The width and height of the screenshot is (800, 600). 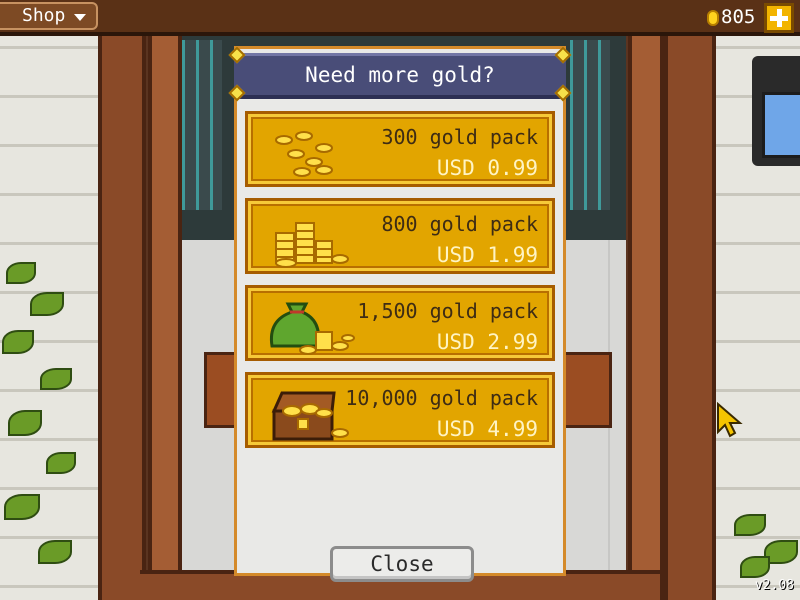 What do you see at coordinates (487, 429) in the screenshot?
I see `pack-price: USD 4.99` at bounding box center [487, 429].